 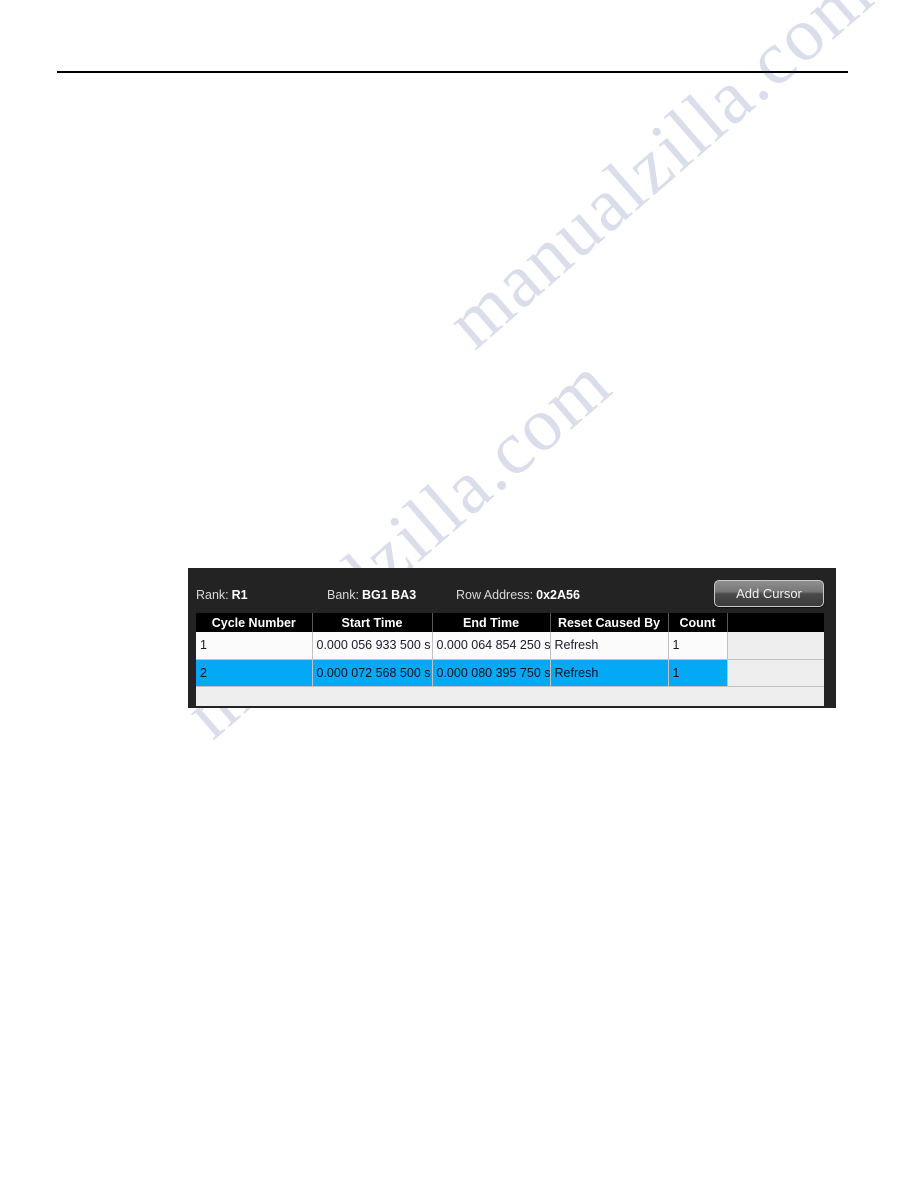 What do you see at coordinates (452, 72) in the screenshot?
I see `page-header-rule` at bounding box center [452, 72].